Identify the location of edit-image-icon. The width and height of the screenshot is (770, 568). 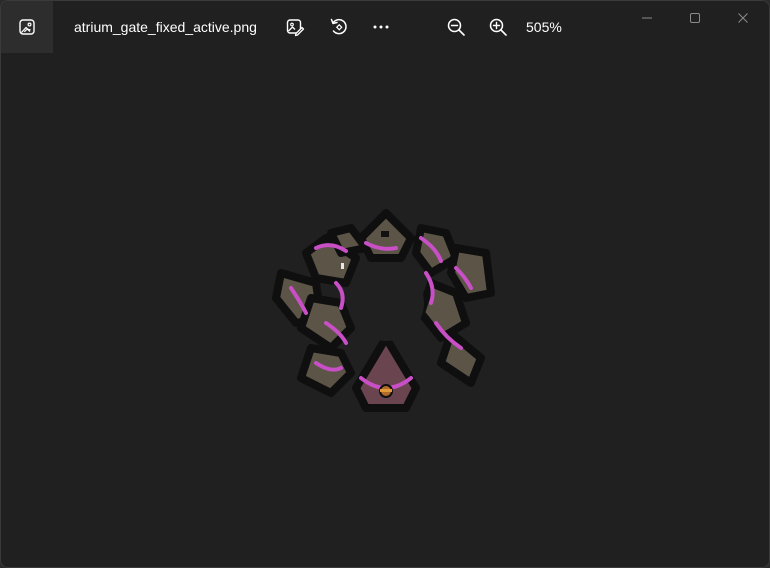
(295, 28).